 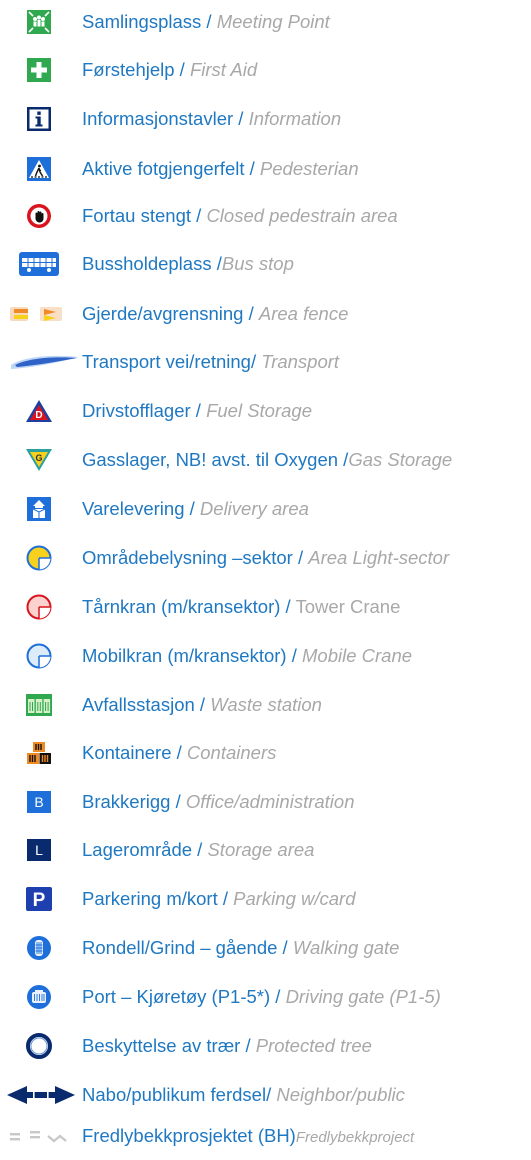 I want to click on legend-item-protected-tree: Beskyttelse av trær / Protected tree, so click(x=265, y=1046).